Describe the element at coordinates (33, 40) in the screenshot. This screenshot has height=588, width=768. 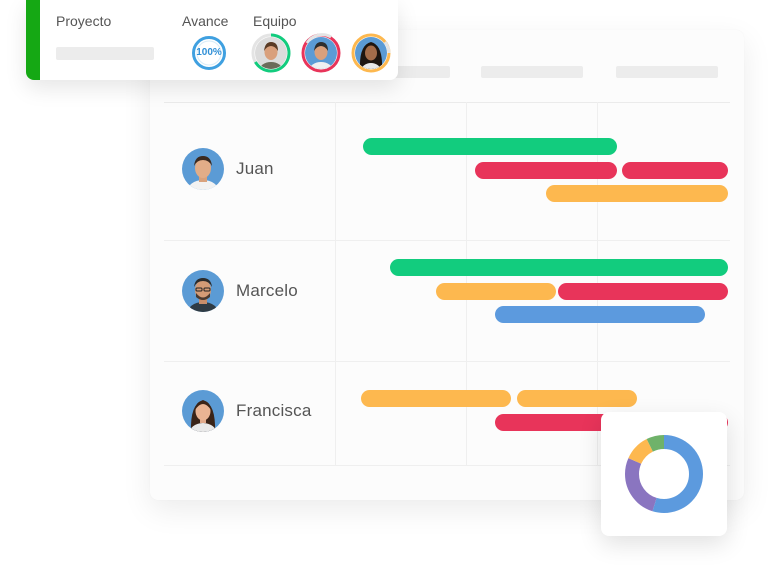
I see `status-accent` at that location.